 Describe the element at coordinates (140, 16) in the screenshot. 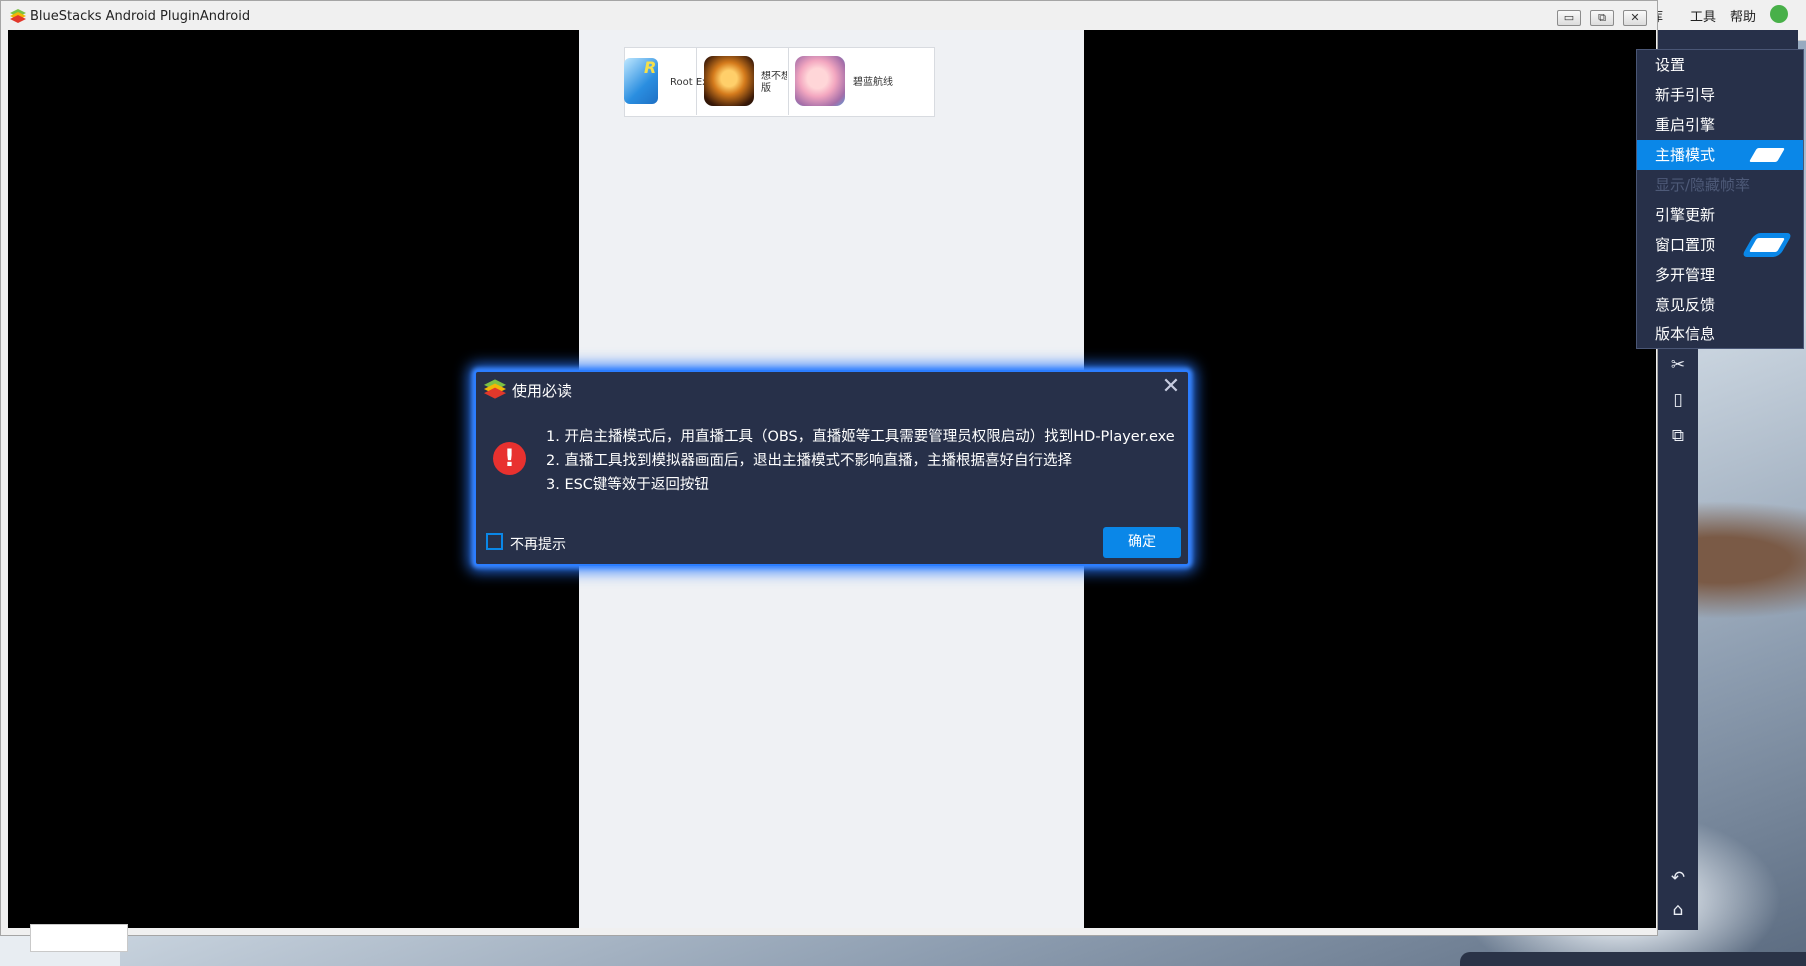

I see `window-title: BlueStacks Android PluginAndroid` at that location.